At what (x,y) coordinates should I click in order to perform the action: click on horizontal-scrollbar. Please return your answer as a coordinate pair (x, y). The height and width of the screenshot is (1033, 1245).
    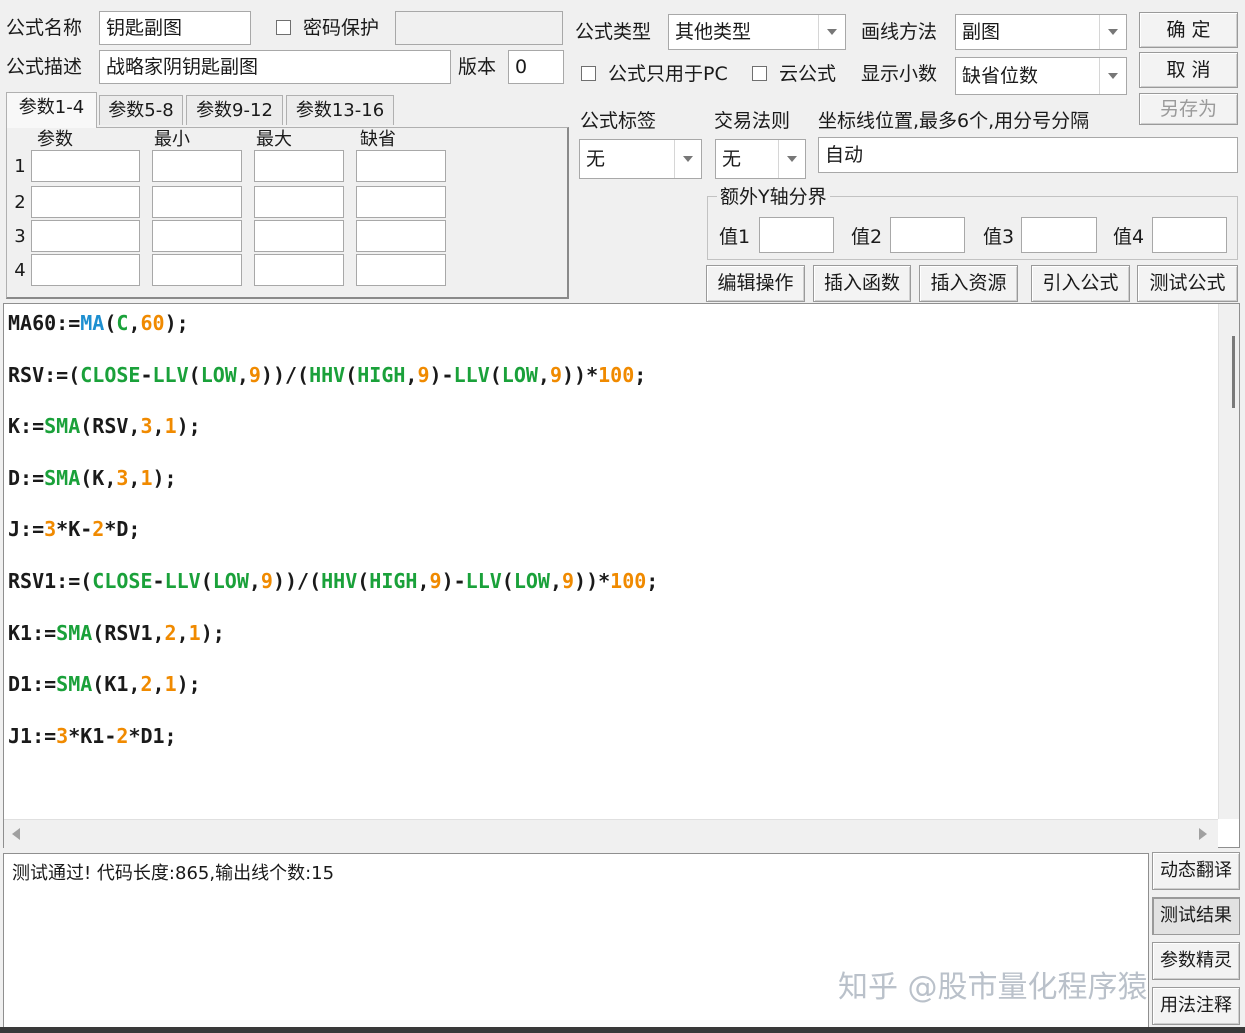
    Looking at the image, I should click on (611, 833).